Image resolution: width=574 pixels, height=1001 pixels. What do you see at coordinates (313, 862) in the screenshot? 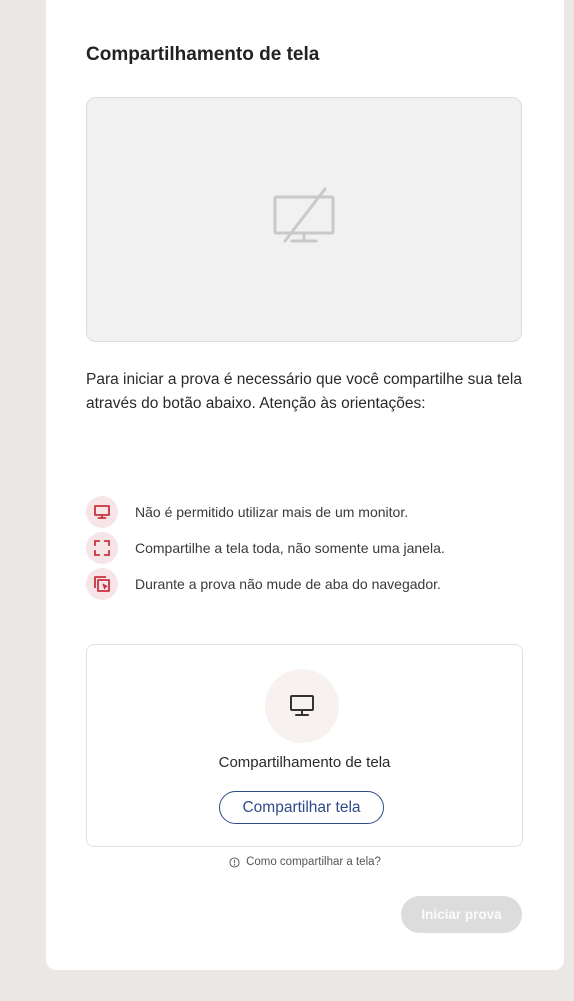
I see `help-link-text: Como compartilhar a tela?` at bounding box center [313, 862].